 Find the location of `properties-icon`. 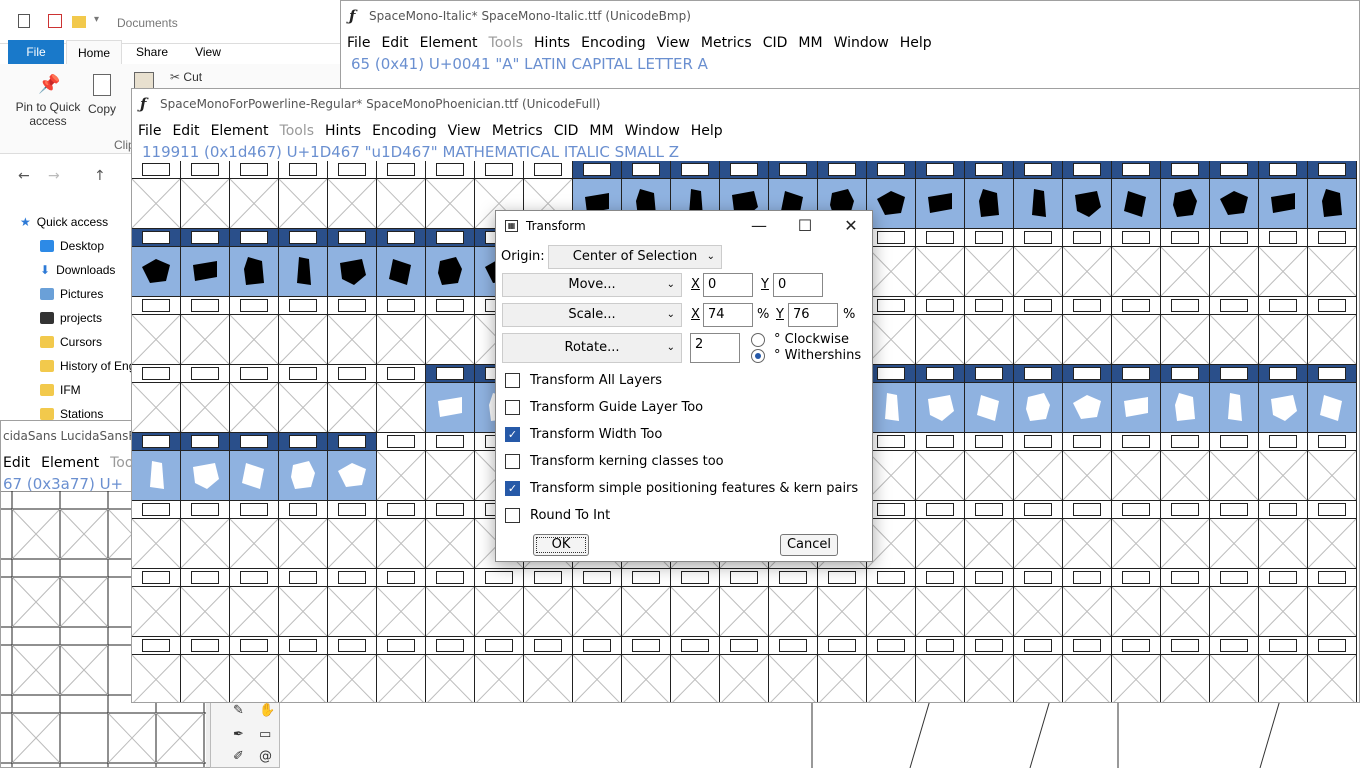

properties-icon is located at coordinates (24, 21).